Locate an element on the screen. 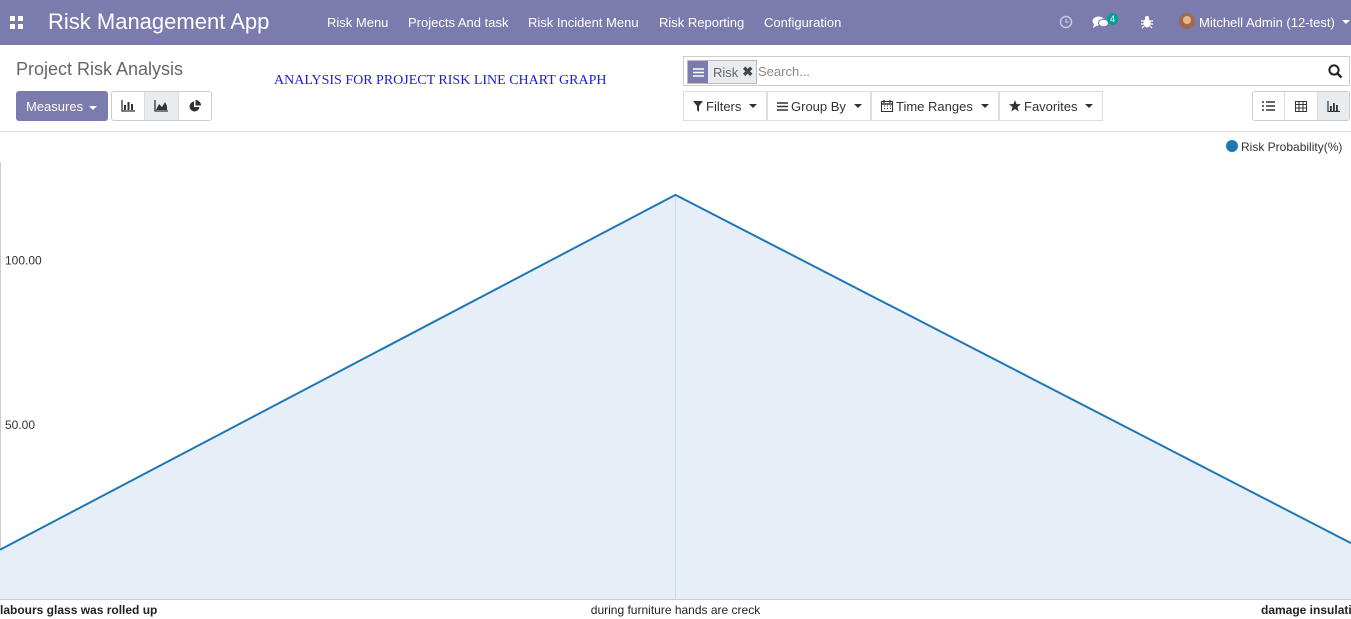 This screenshot has width=1351, height=619. user-menu: Mitchell Admin (12-test) is located at coordinates (1267, 22).